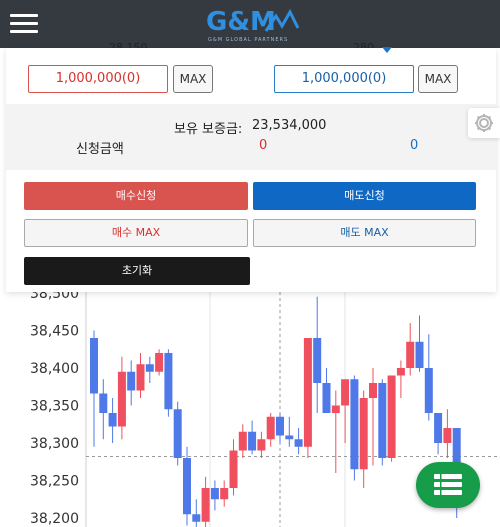 Image resolution: width=500 pixels, height=527 pixels. Describe the element at coordinates (241, 22) in the screenshot. I see `svg-text: G&M` at that location.